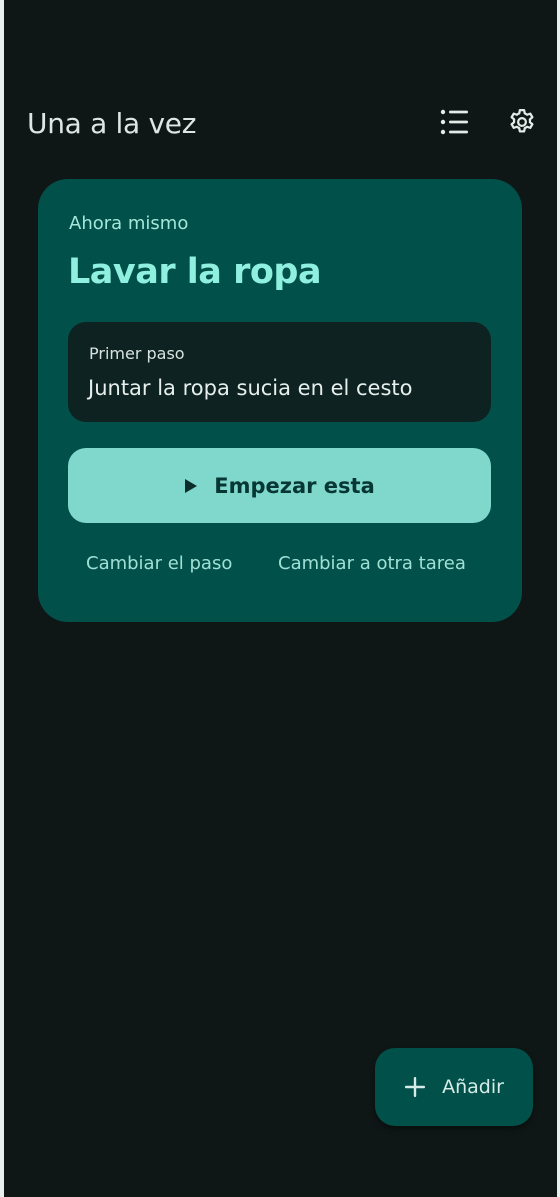 The width and height of the screenshot is (560, 1197). I want to click on start-task-button: Empezar esta, so click(279, 485).